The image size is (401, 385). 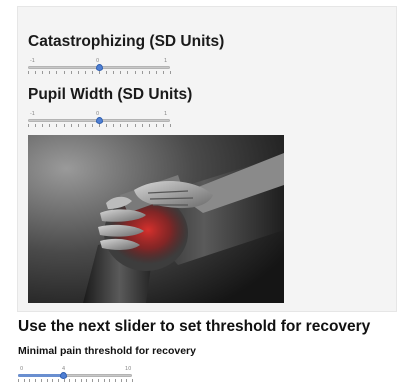 What do you see at coordinates (75, 375) in the screenshot?
I see `recovery-threshold-slider: 0 4 10` at bounding box center [75, 375].